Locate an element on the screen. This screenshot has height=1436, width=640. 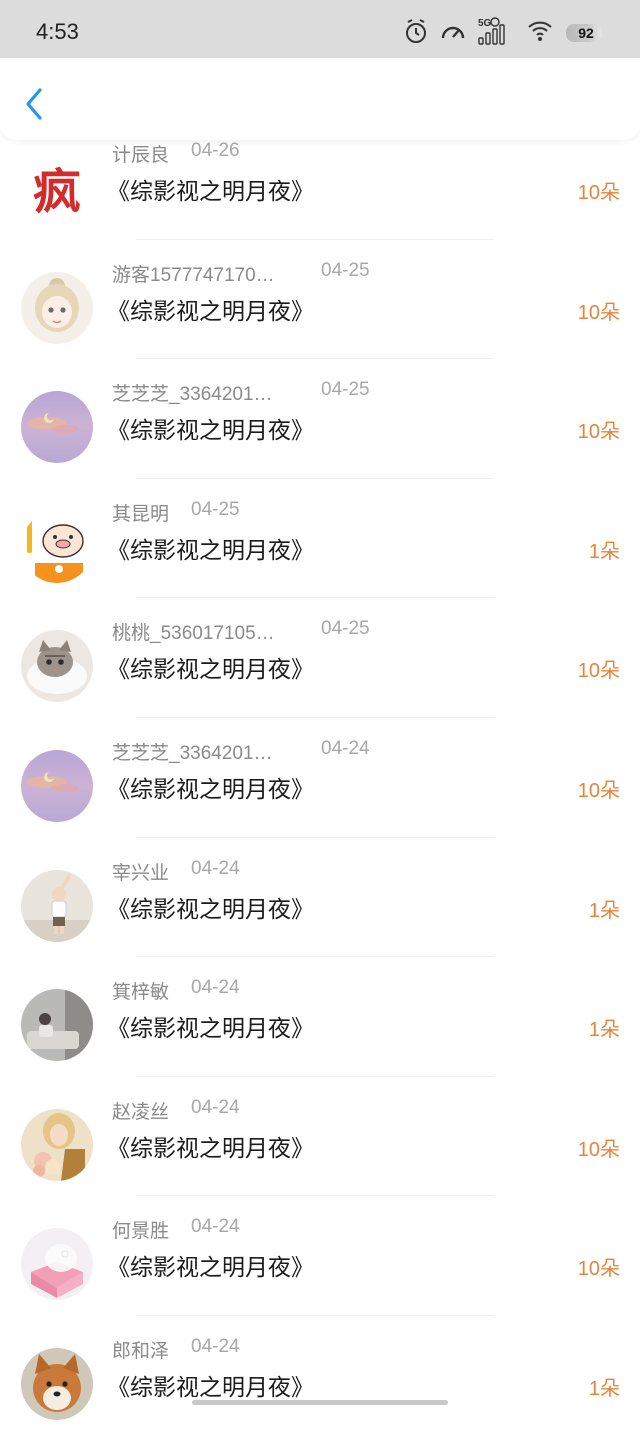
gift-list-item: 游客1577747170… 04-25 《综影视之明月夜》 10朵 is located at coordinates (320, 300).